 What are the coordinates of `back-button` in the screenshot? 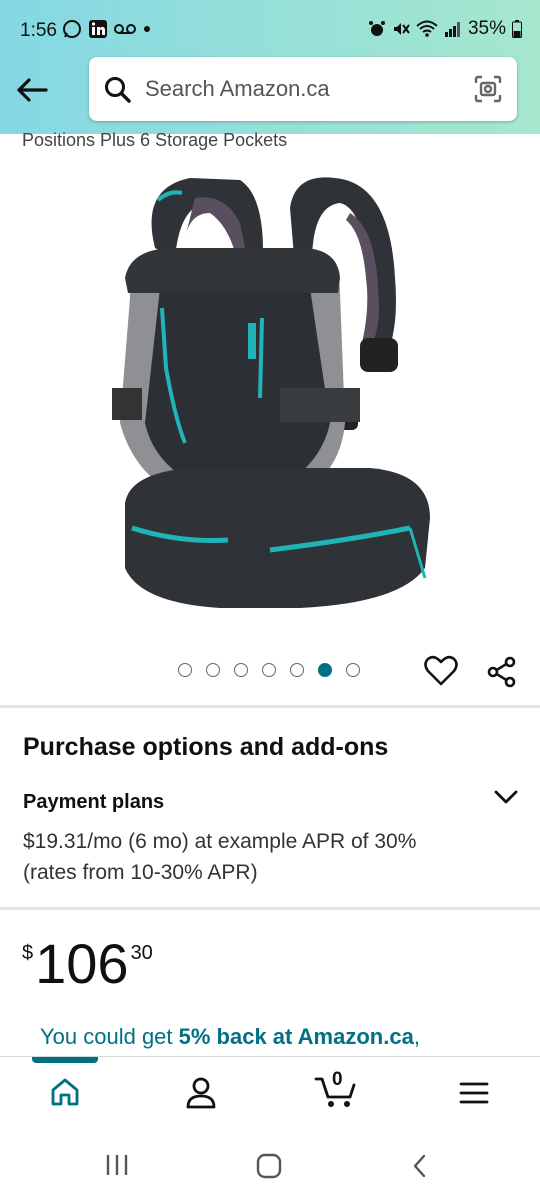 It's located at (34, 90).